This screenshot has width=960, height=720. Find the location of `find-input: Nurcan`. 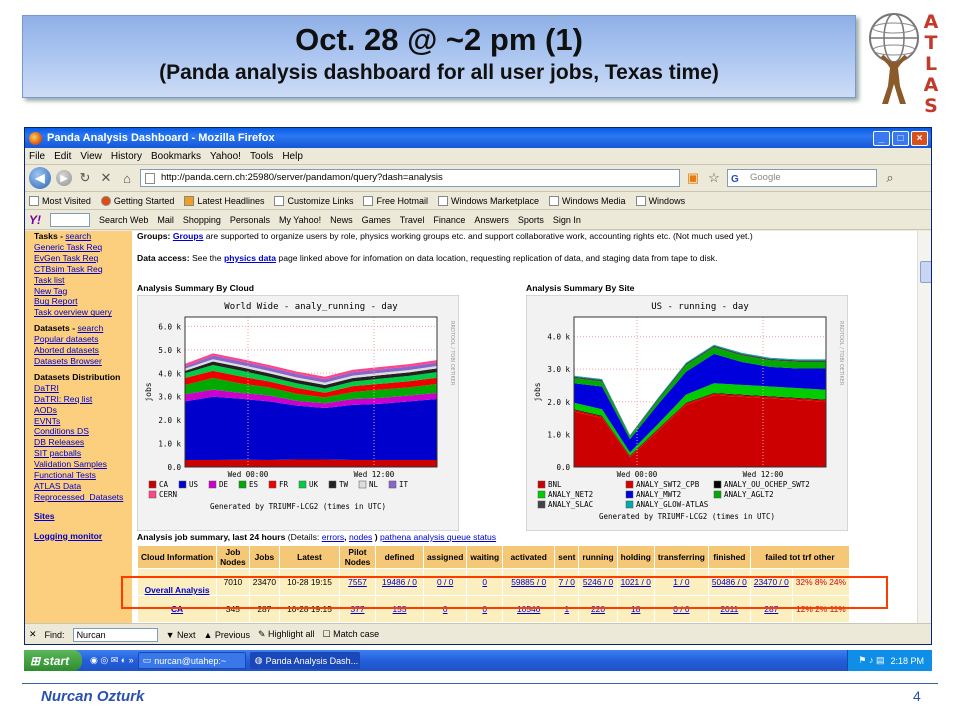

find-input: Nurcan is located at coordinates (115, 634).